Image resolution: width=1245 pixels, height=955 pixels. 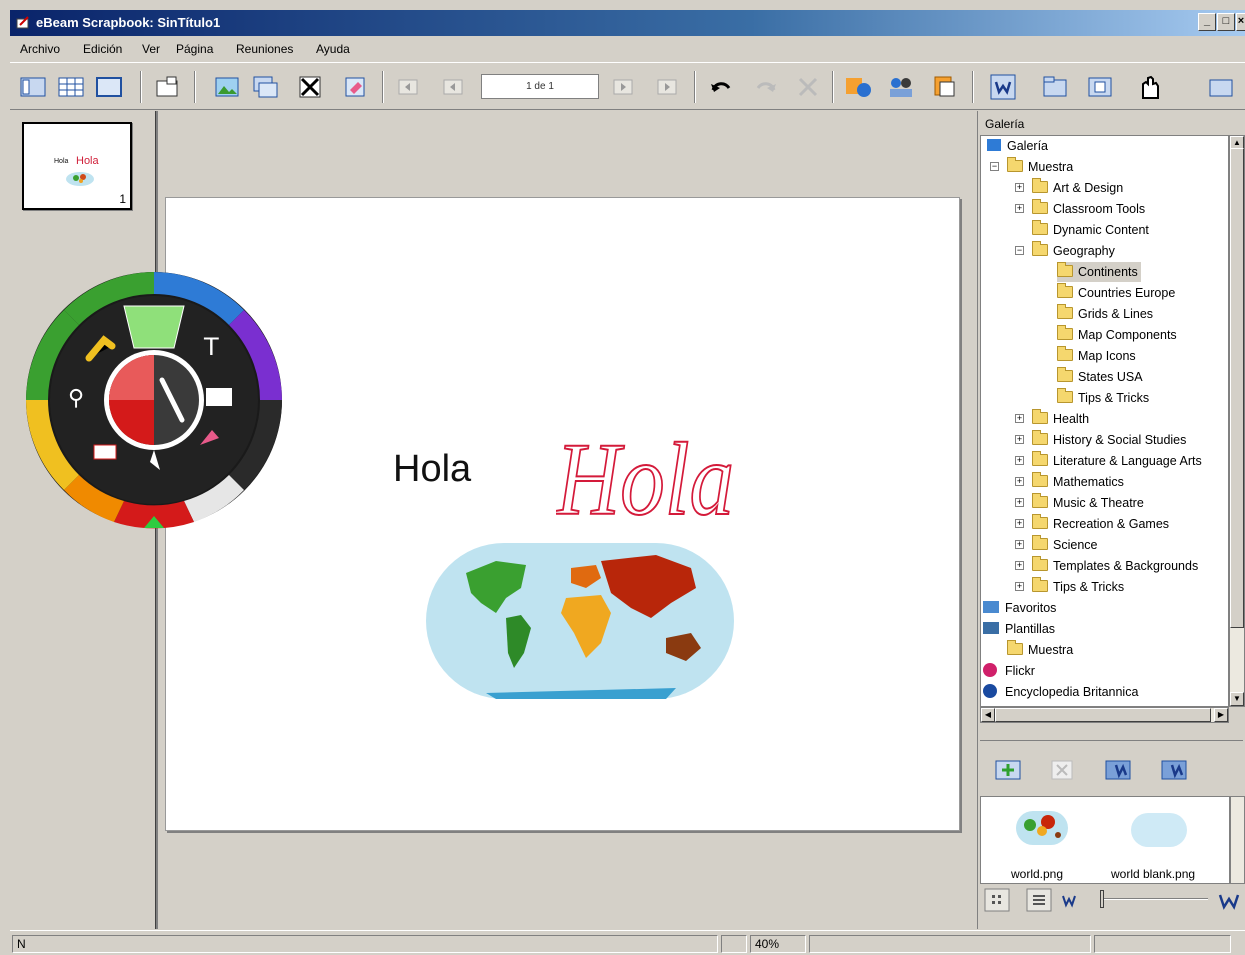 I want to click on tree-node-health: + Health, so click(x=1052, y=419).